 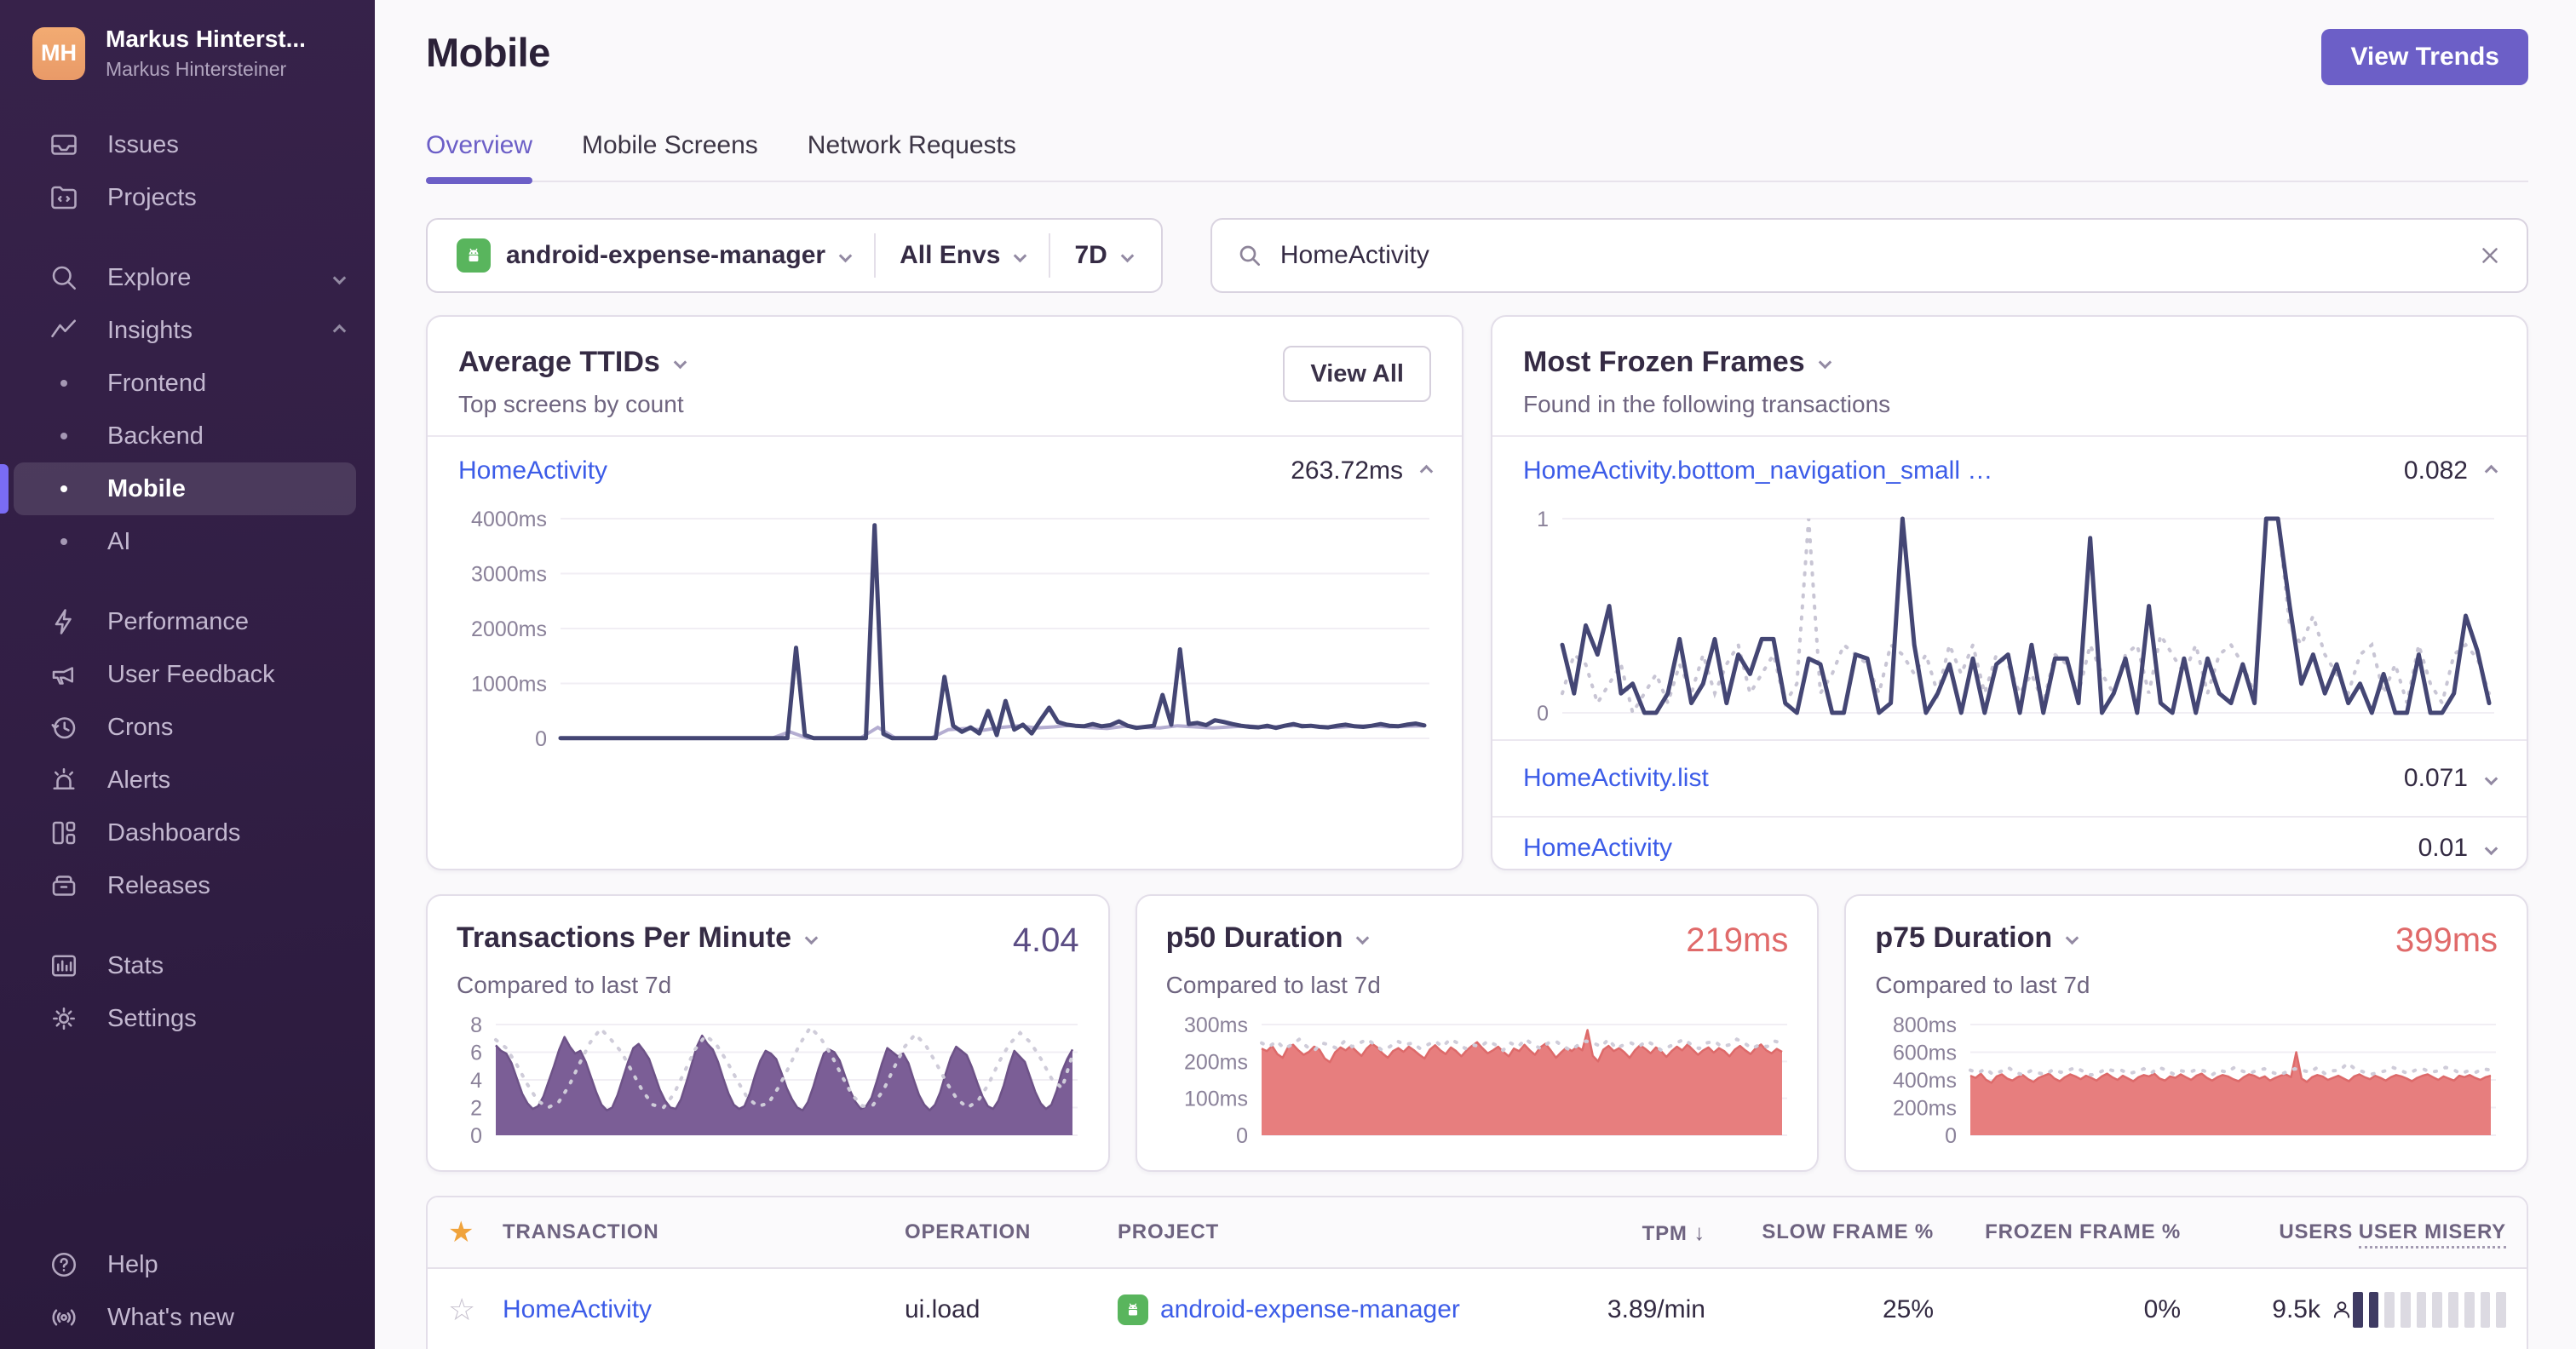 I want to click on svg-text: 0, so click(x=1543, y=714).